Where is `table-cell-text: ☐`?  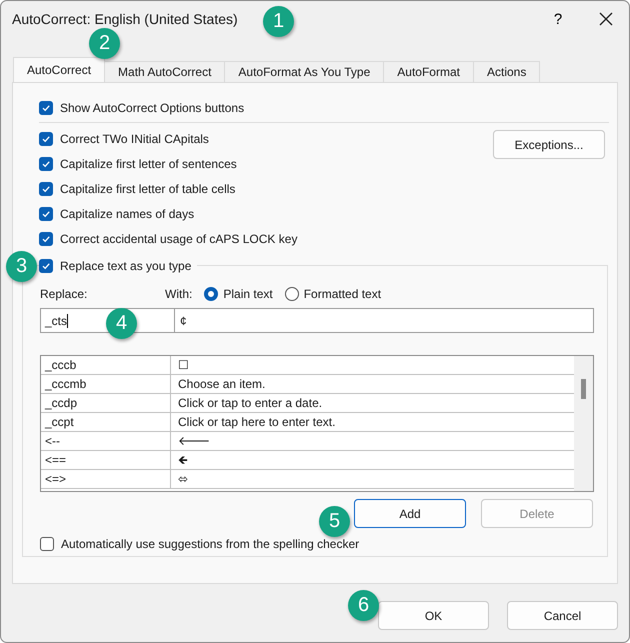
table-cell-text: ☐ is located at coordinates (183, 365).